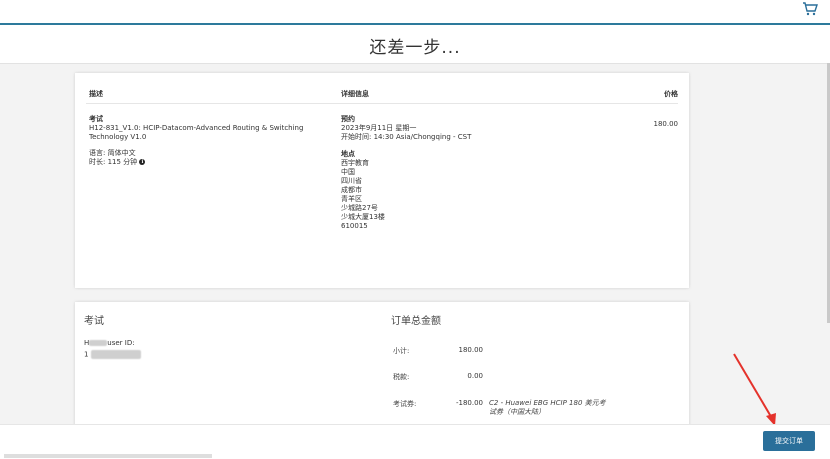 The image size is (830, 459). Describe the element at coordinates (98, 343) in the screenshot. I see `redacted-name` at that location.